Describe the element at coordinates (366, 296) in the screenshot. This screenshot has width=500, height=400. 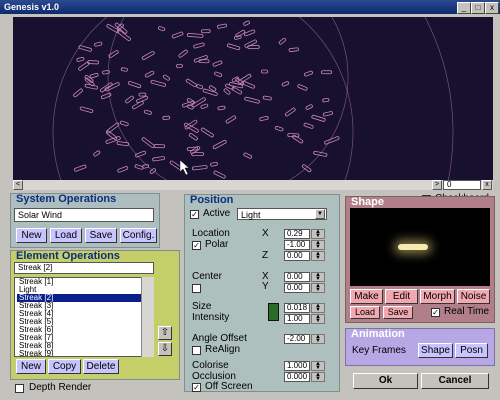
I see `shape-make-button: Make` at that location.